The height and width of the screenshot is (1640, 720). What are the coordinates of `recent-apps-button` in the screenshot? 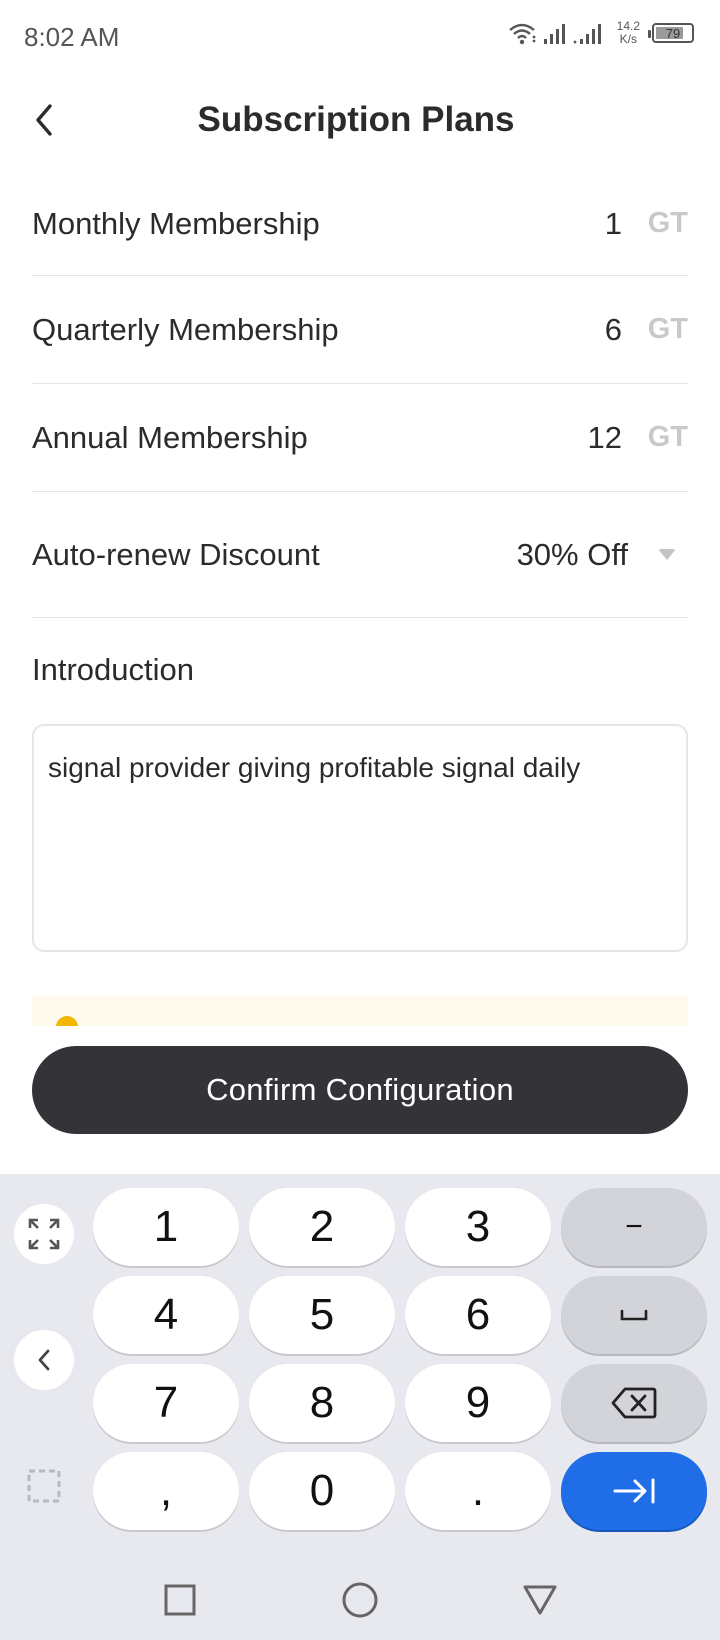 It's located at (180, 1600).